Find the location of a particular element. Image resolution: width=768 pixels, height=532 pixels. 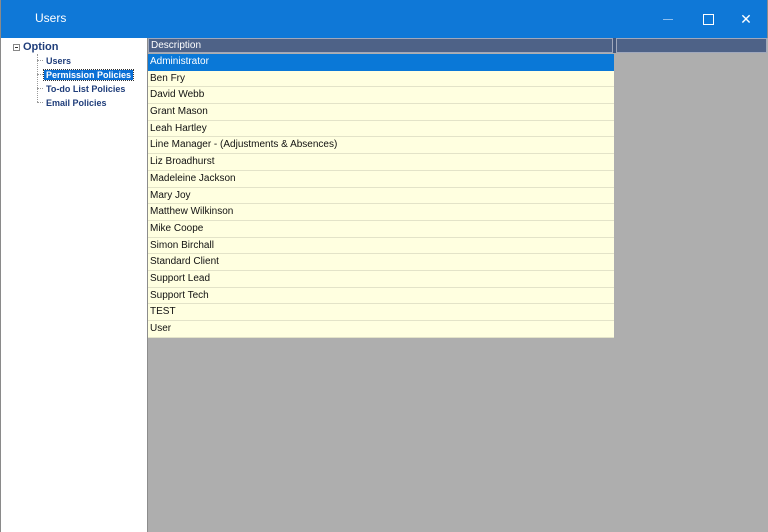

table-row: Ben Fry is located at coordinates (381, 79).